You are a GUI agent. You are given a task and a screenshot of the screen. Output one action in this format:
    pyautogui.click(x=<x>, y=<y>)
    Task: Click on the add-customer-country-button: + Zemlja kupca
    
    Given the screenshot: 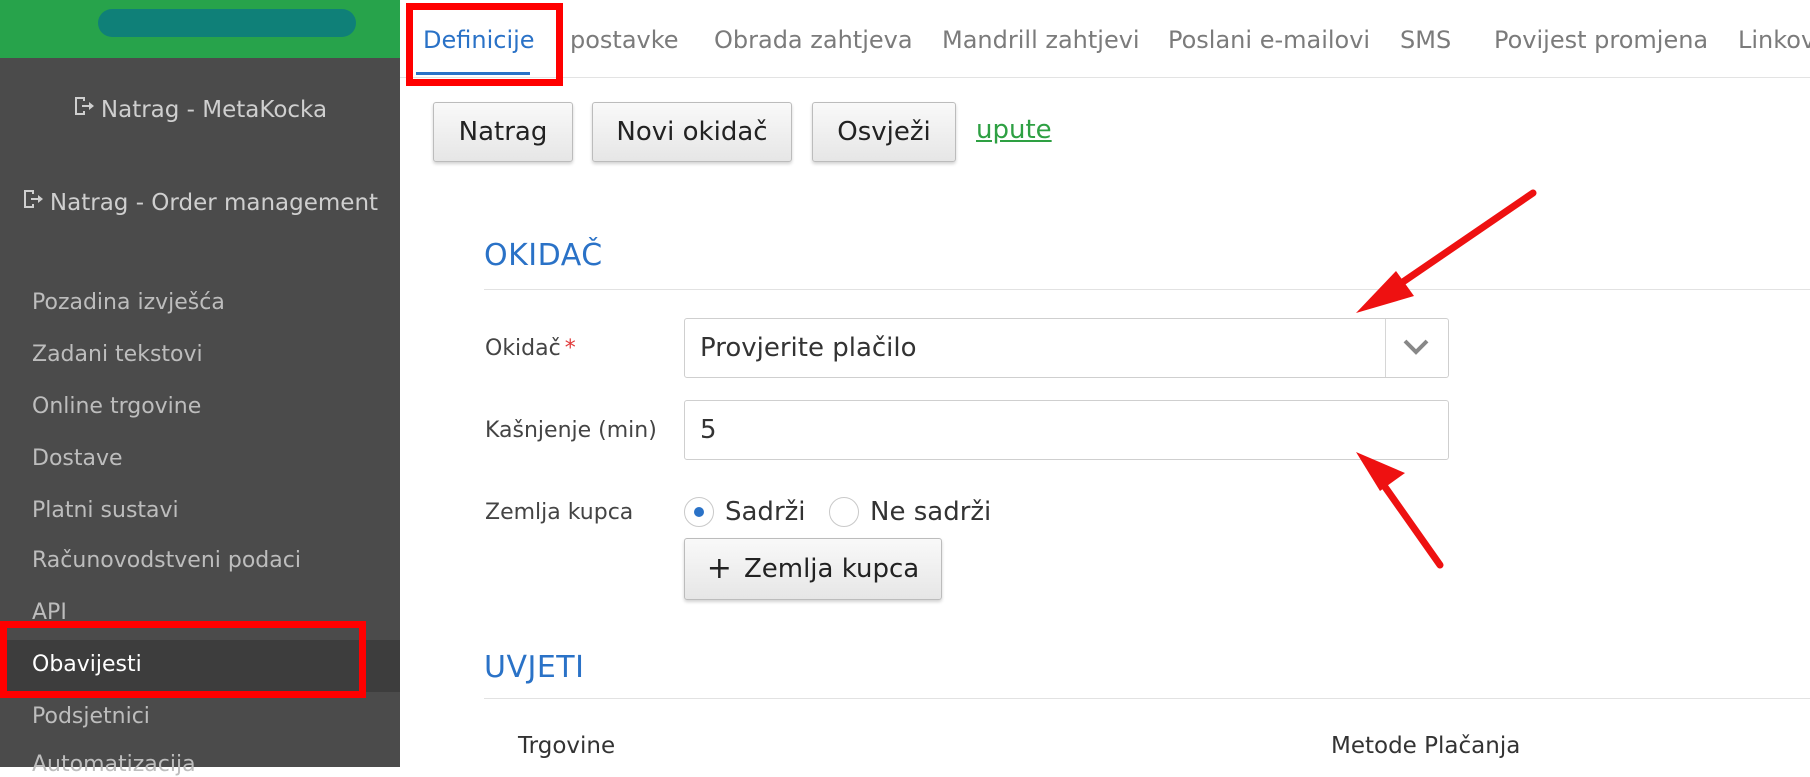 What is the action you would take?
    pyautogui.click(x=813, y=569)
    